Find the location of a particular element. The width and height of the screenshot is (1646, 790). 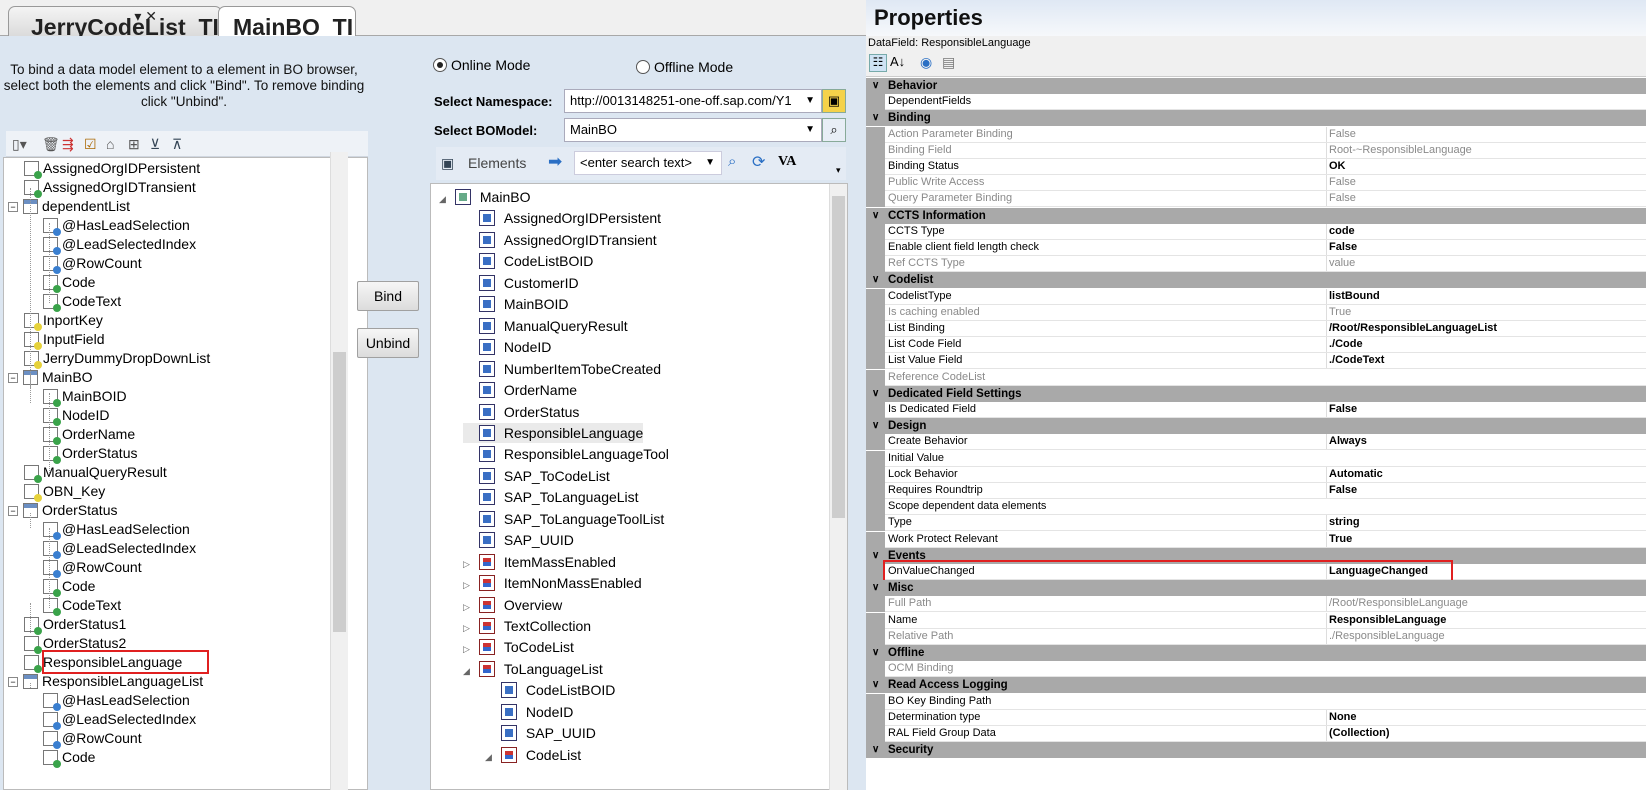

property-category: ∨ Design is located at coordinates (1256, 426).